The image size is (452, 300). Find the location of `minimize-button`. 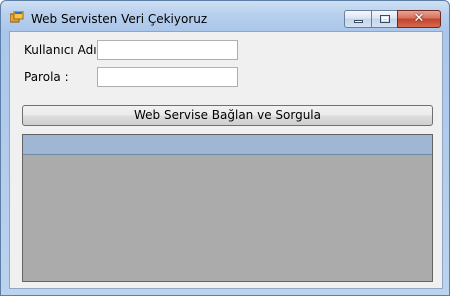

minimize-button is located at coordinates (357, 19).